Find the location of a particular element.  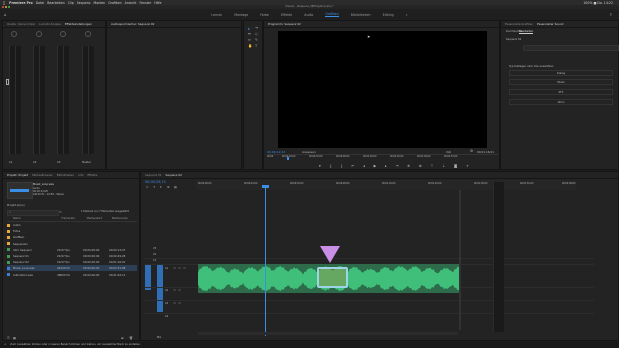

record-button is located at coordinates (184, 268).